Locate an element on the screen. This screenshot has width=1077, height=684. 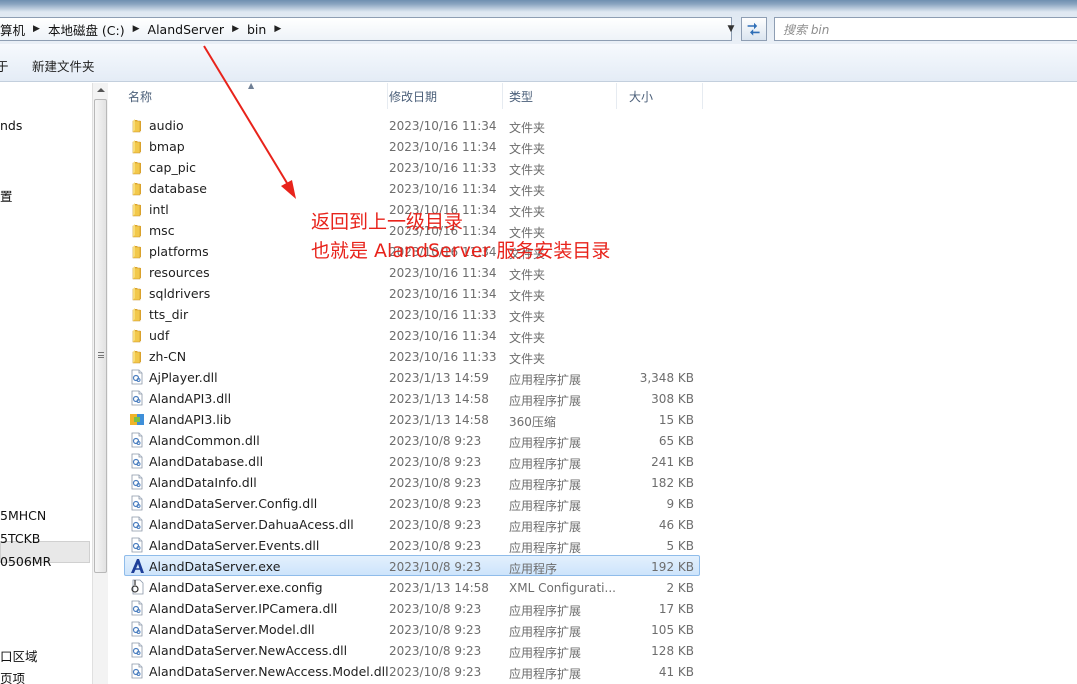
file-row: zh-CN 2023/10/16 11:33 文件夹 is located at coordinates (412, 355).